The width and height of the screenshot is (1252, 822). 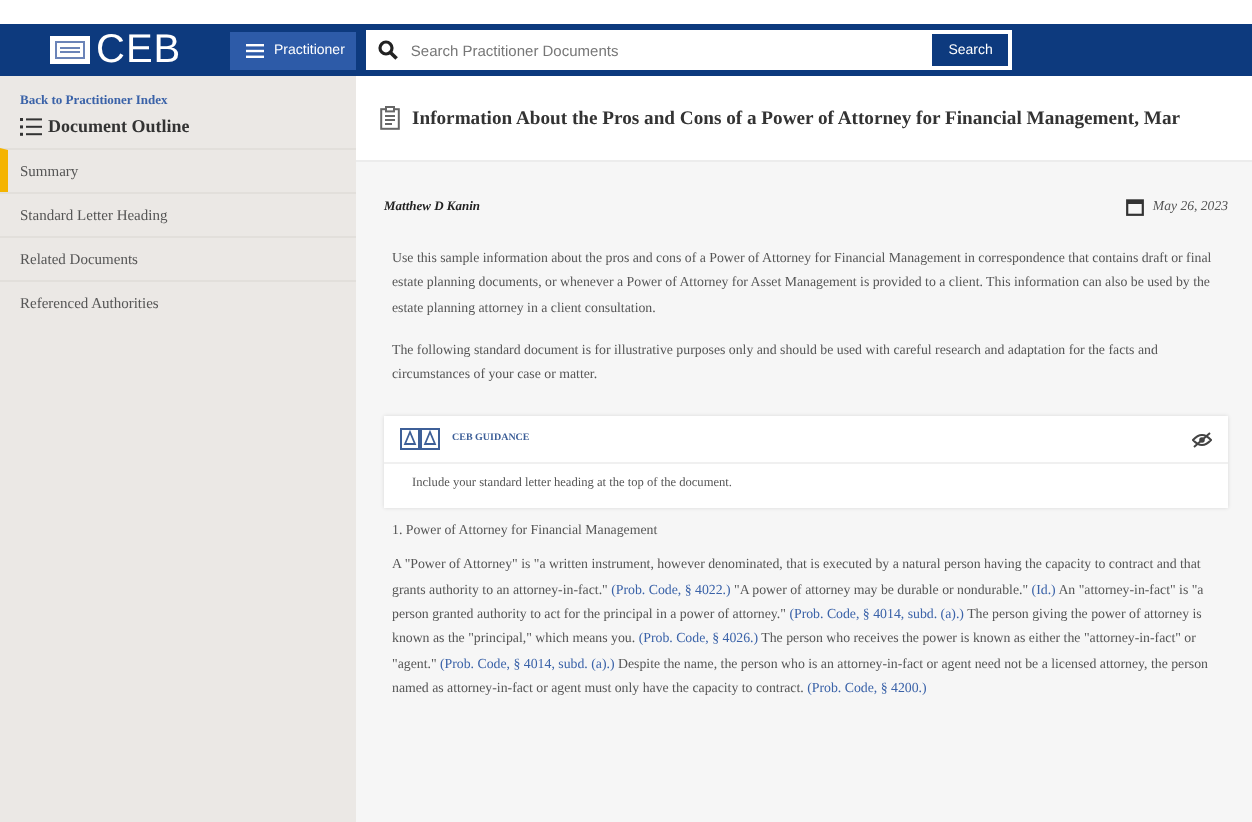 What do you see at coordinates (255, 50) in the screenshot?
I see `menu-icon` at bounding box center [255, 50].